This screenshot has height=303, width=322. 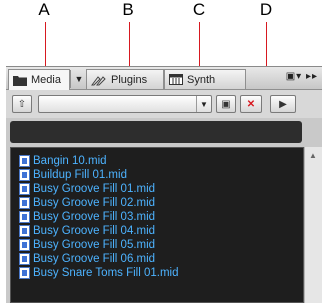 What do you see at coordinates (87, 217) in the screenshot?
I see `list-item: Busy Groove Fill 03.mid` at bounding box center [87, 217].